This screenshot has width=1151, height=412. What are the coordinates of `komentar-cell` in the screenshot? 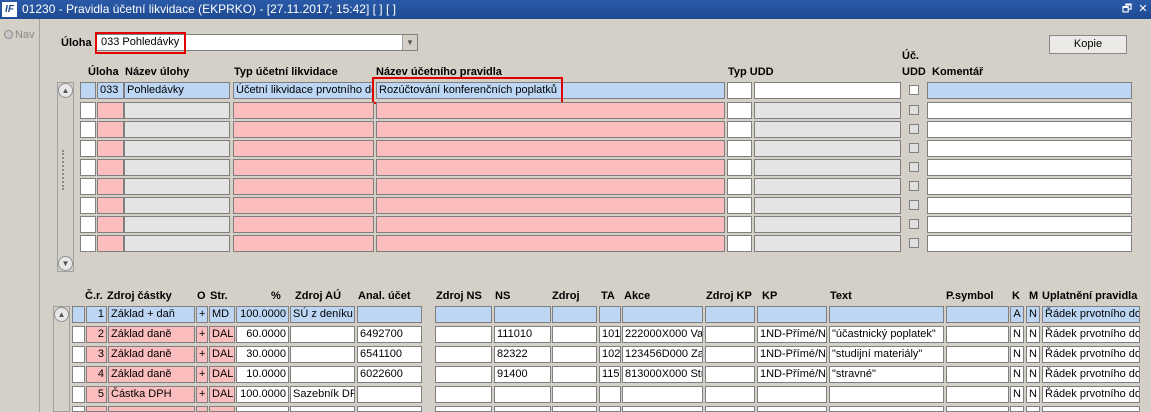 It's located at (1029, 90).